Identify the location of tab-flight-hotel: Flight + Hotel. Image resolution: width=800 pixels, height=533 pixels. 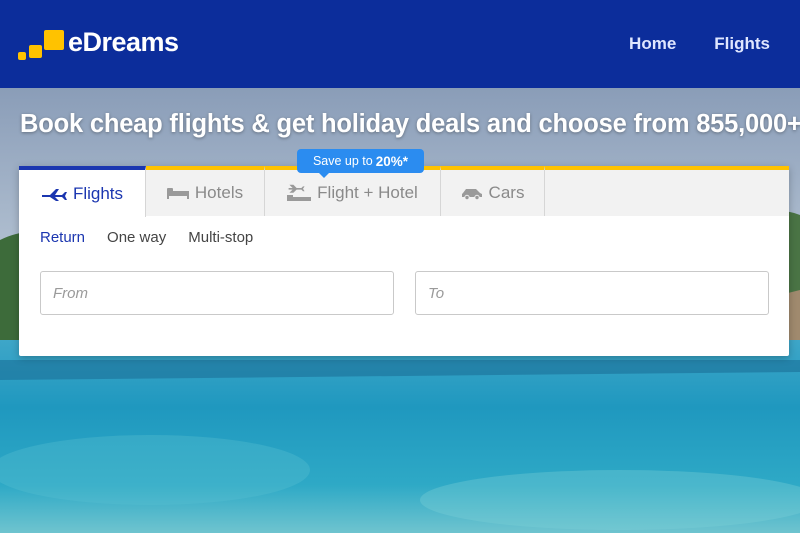
(353, 191).